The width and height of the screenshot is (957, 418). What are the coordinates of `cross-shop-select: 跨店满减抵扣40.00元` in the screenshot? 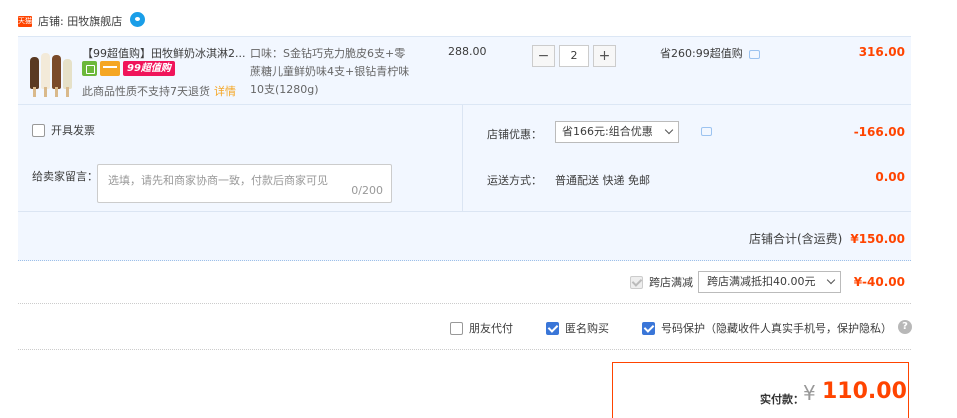 It's located at (769, 282).